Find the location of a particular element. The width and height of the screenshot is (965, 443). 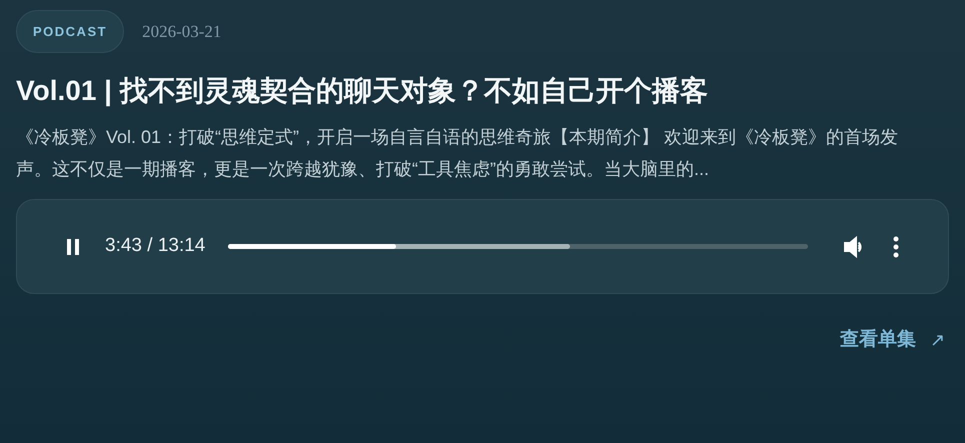

more-icon is located at coordinates (896, 247).